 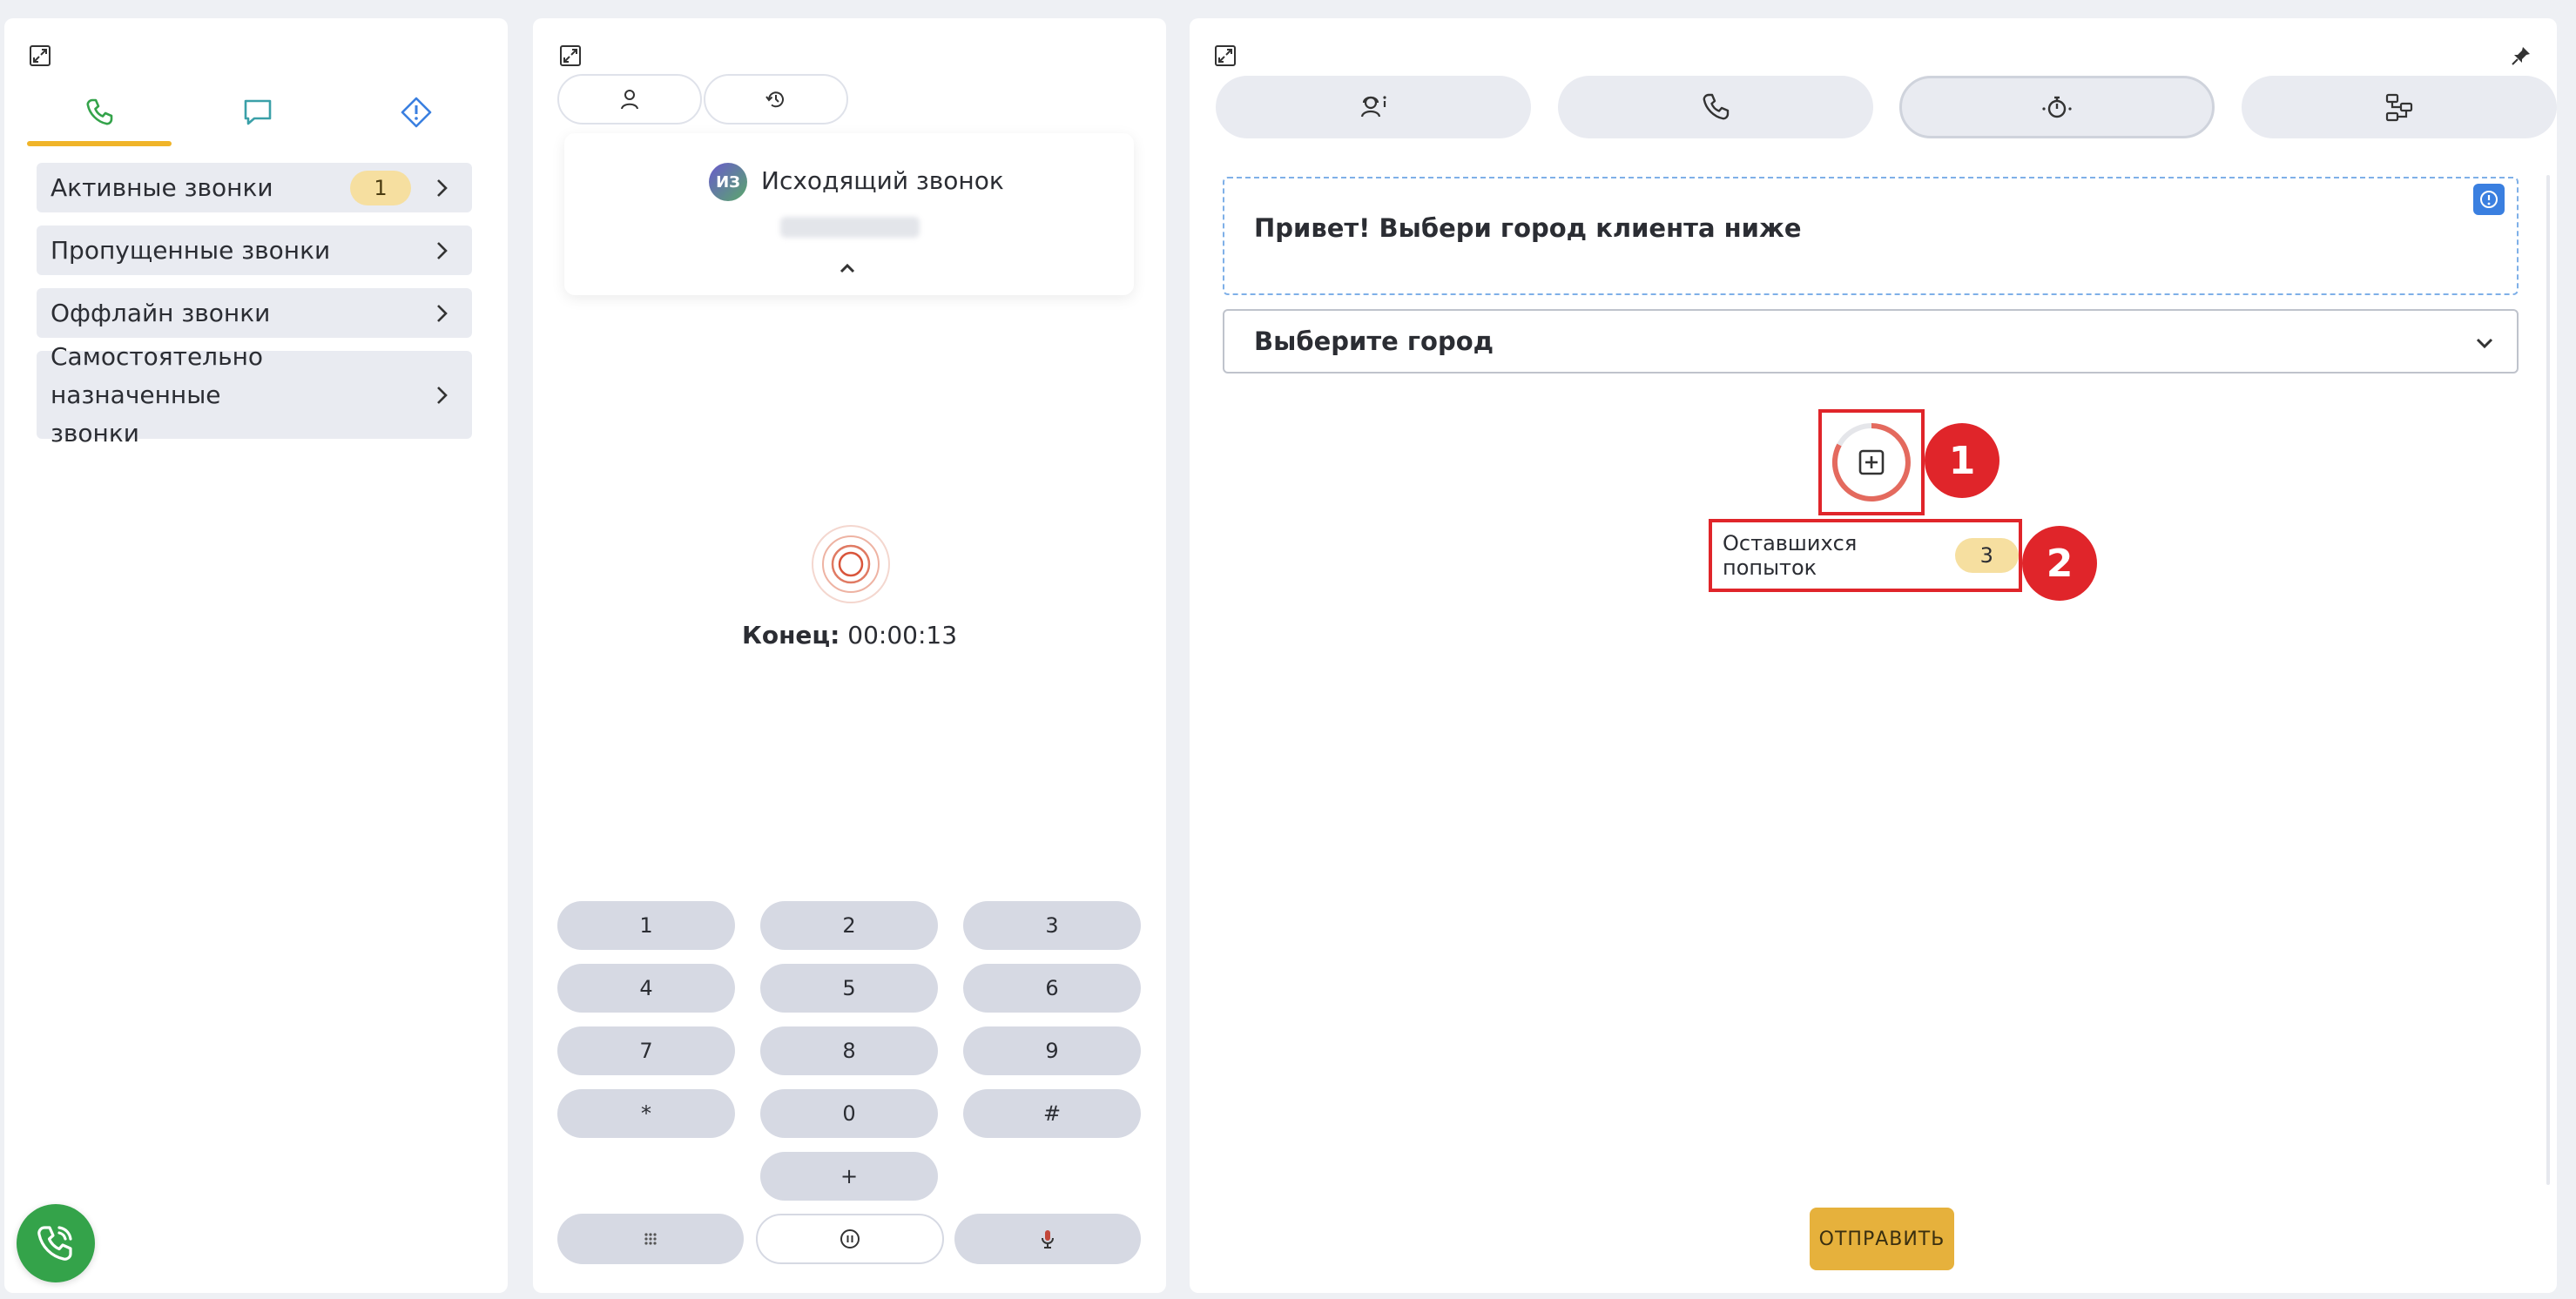 I want to click on person-icon, so click(x=630, y=100).